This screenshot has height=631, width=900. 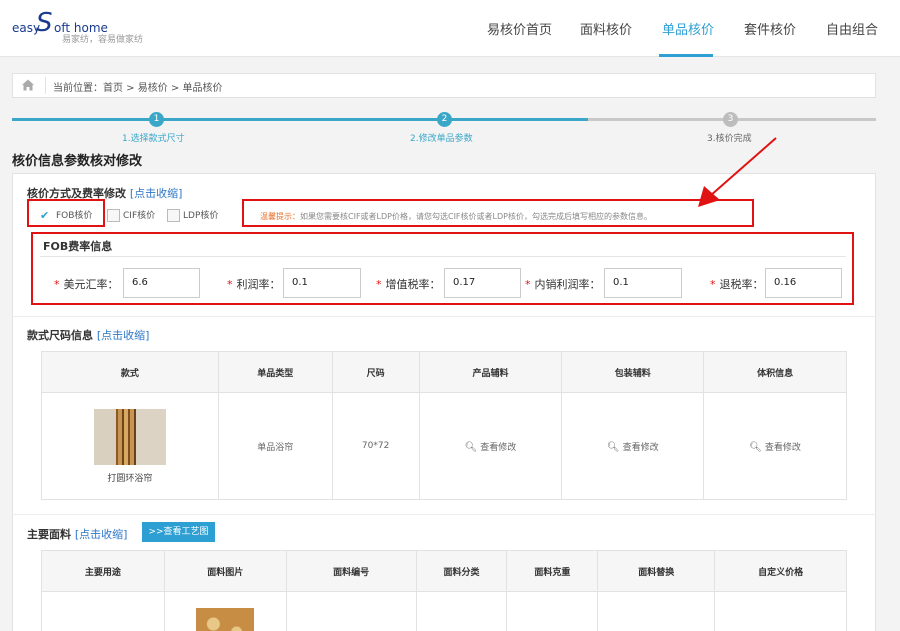 I want to click on ldp-option: LDP核价, so click(x=192, y=215).